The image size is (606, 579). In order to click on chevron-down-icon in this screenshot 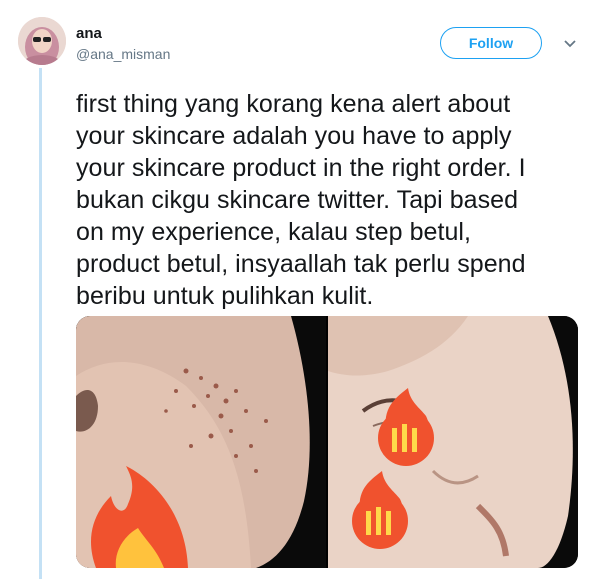, I will do `click(570, 44)`.